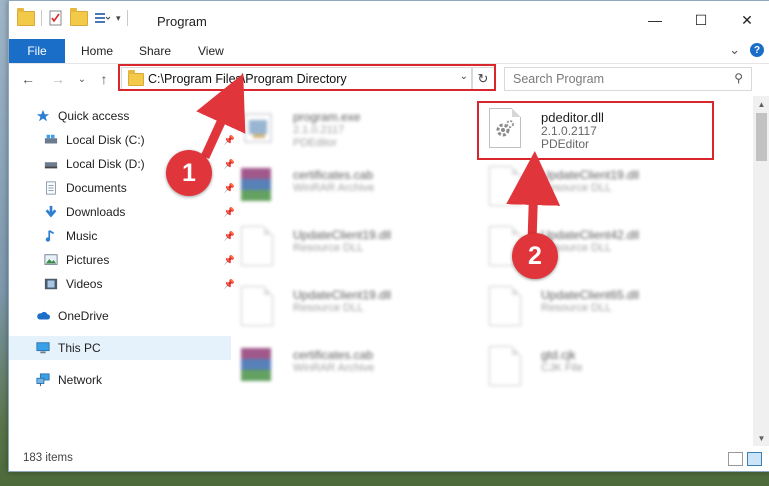 The width and height of the screenshot is (769, 486). I want to click on network-icon, so click(43, 380).